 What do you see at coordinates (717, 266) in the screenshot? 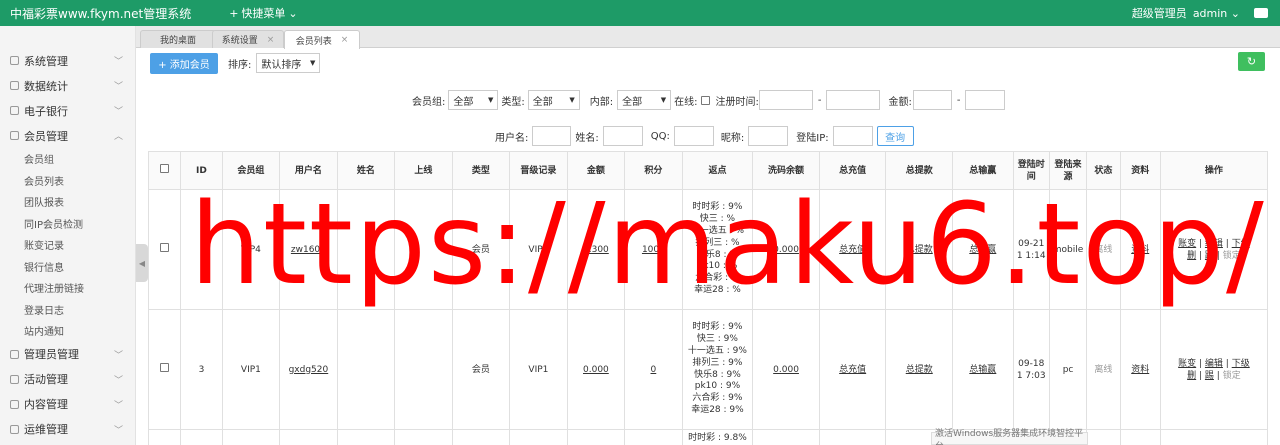
I see `rebate-line: pk10 : %` at bounding box center [717, 266].